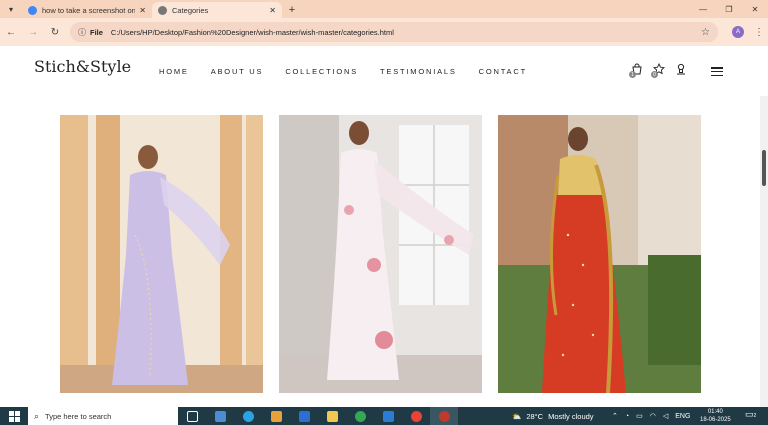 Image resolution: width=768 pixels, height=425 pixels. I want to click on tab-search-button: ▾, so click(11, 9).